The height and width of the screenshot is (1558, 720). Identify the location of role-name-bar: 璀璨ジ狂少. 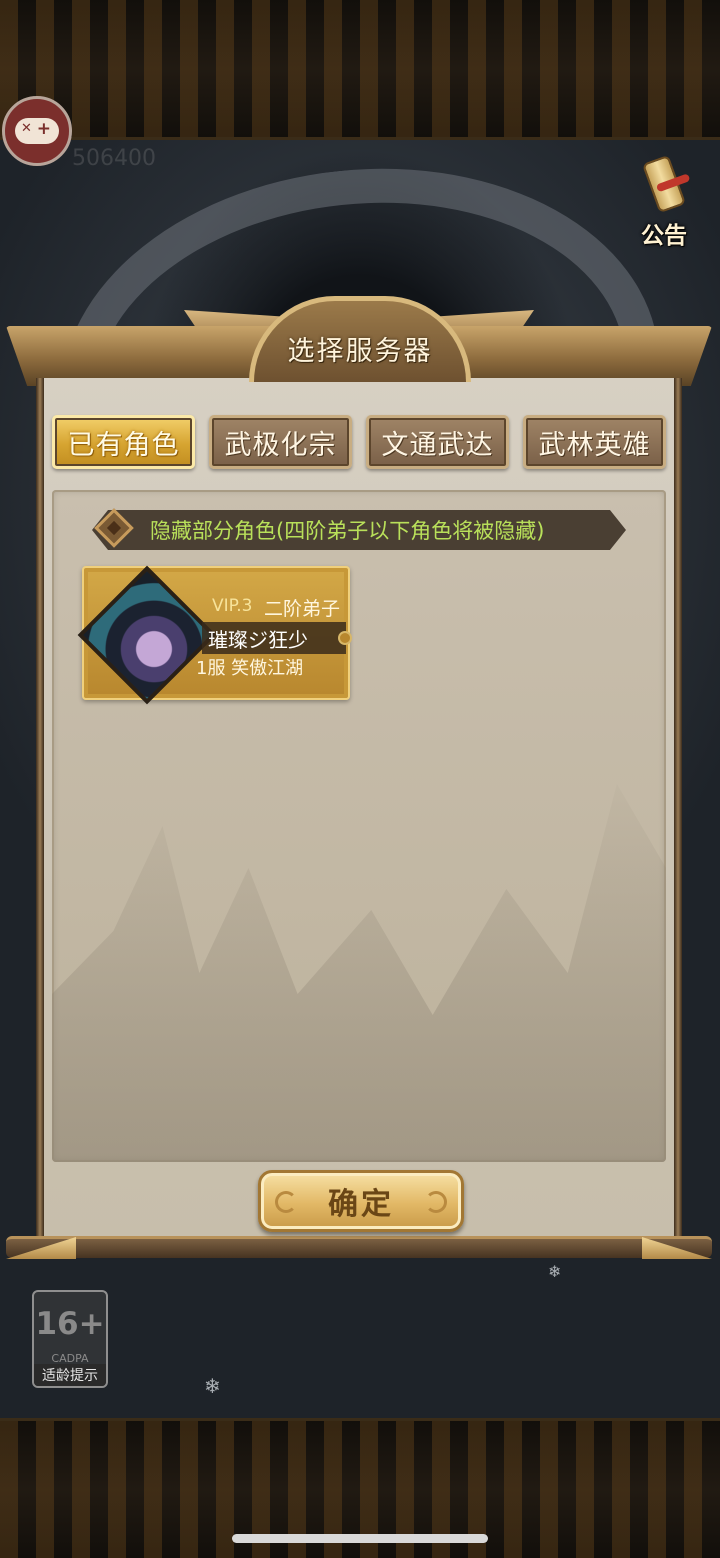
(277, 638).